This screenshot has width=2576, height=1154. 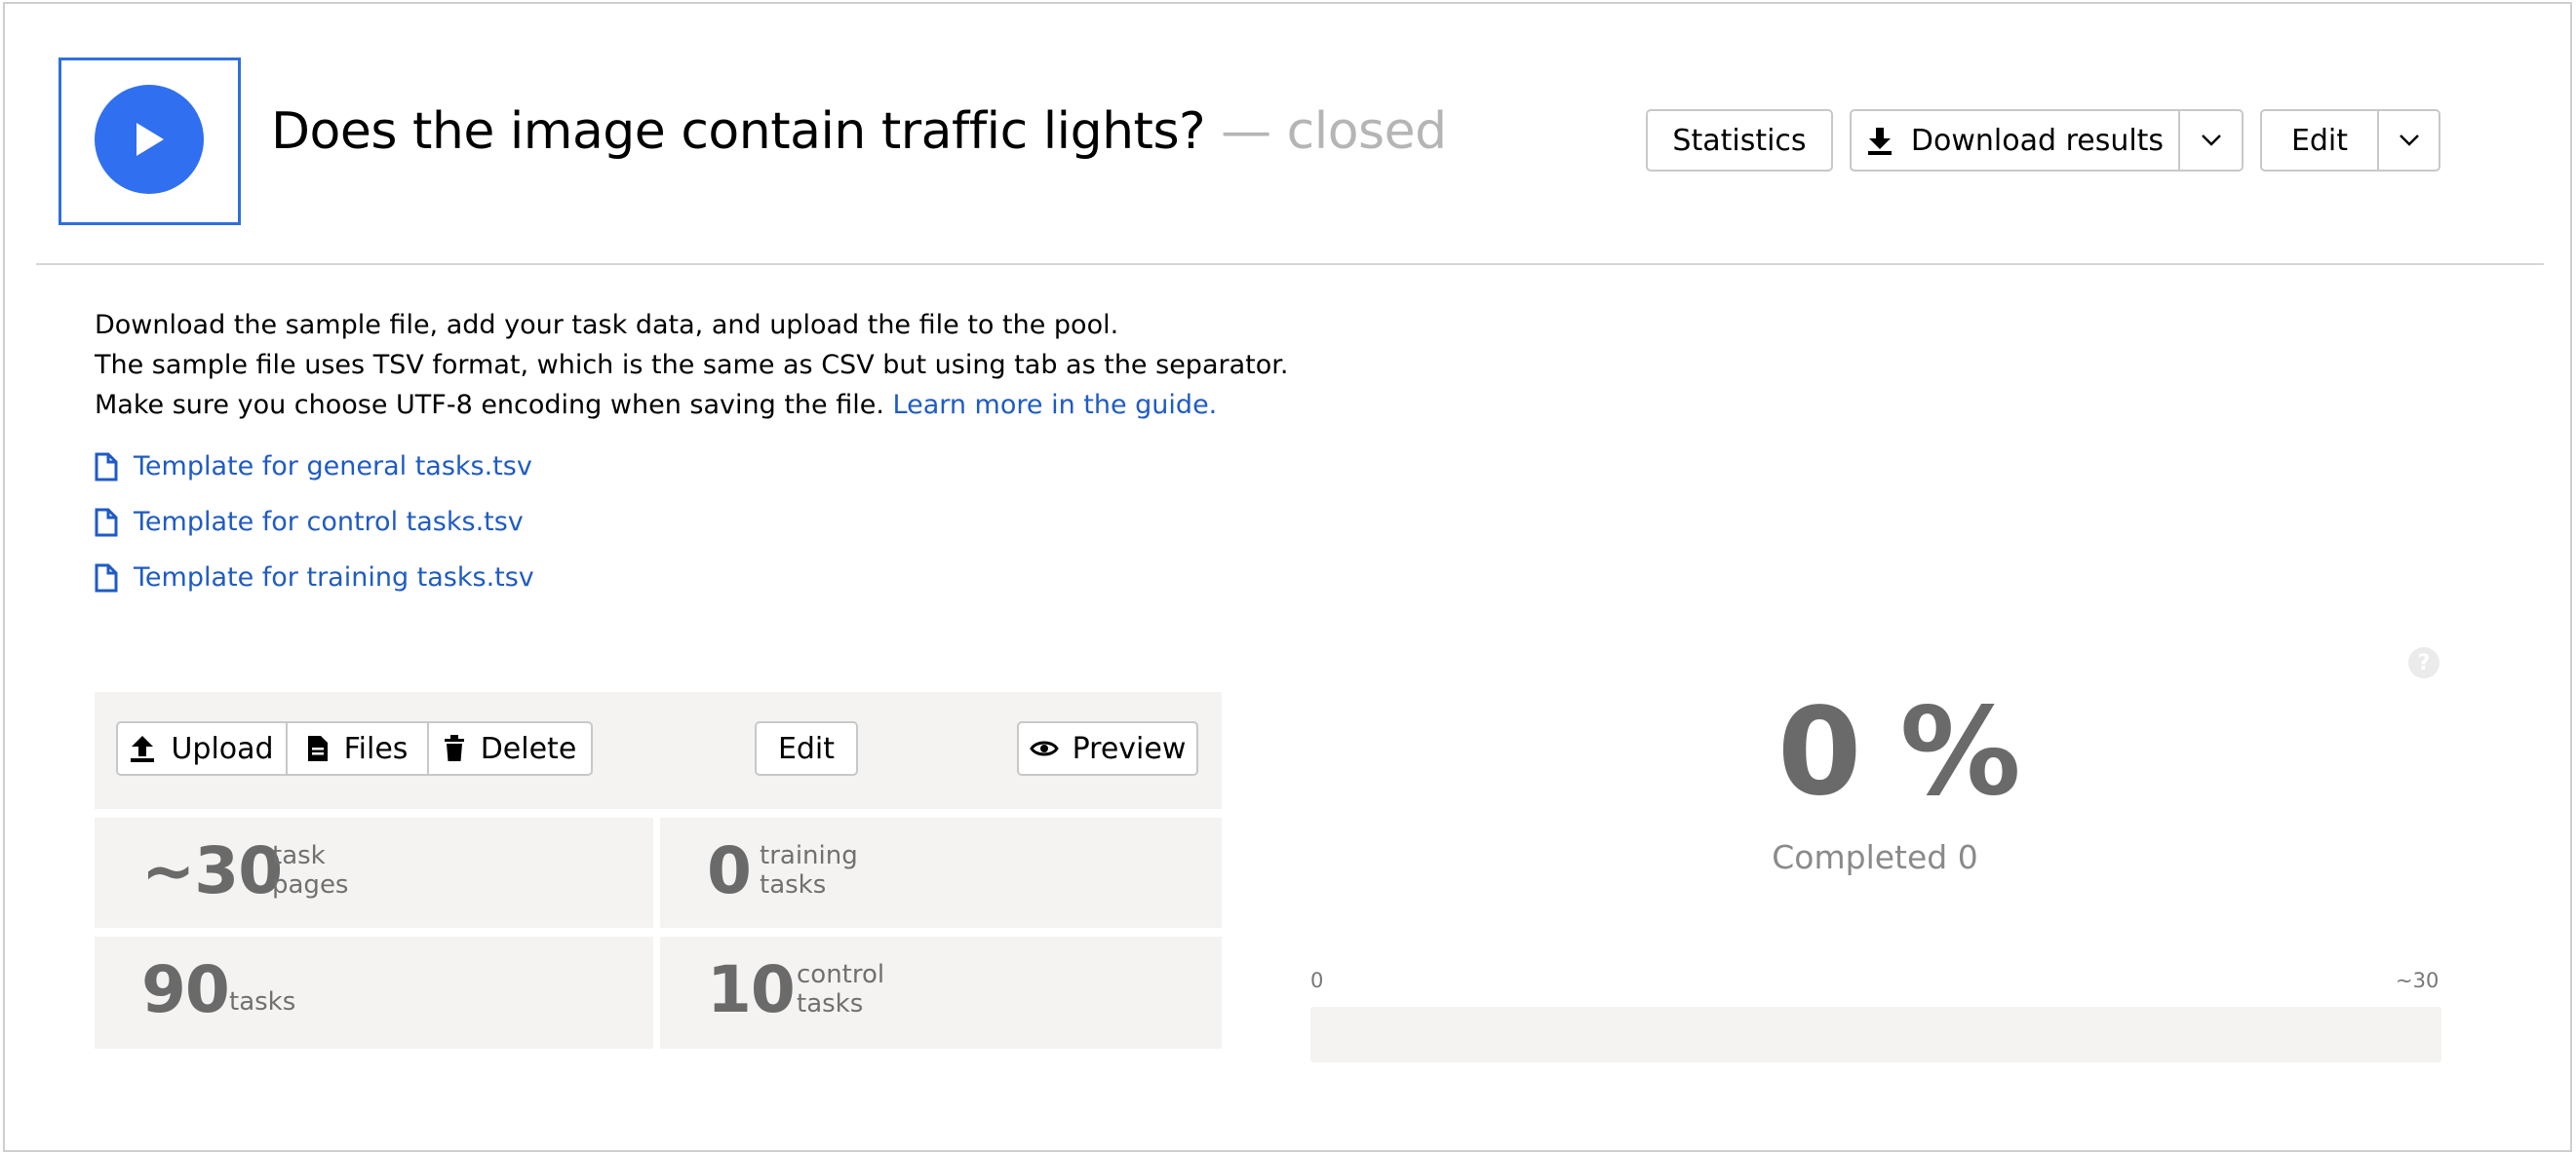 I want to click on completed-count: Completed 0, so click(x=1875, y=857).